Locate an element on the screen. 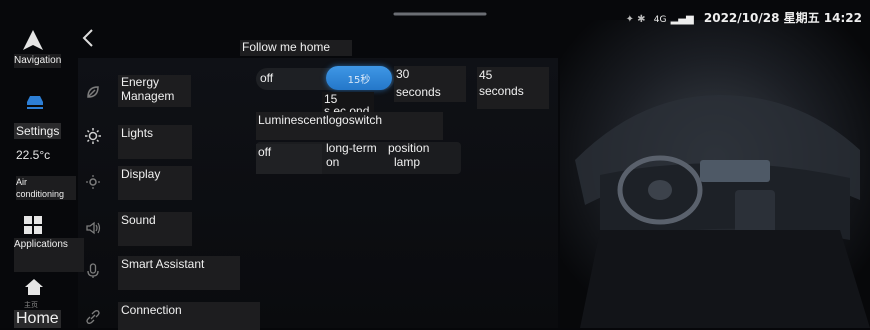 The image size is (870, 330). logo-switch-position-lamp-option: position lamp is located at coordinates (424, 158).